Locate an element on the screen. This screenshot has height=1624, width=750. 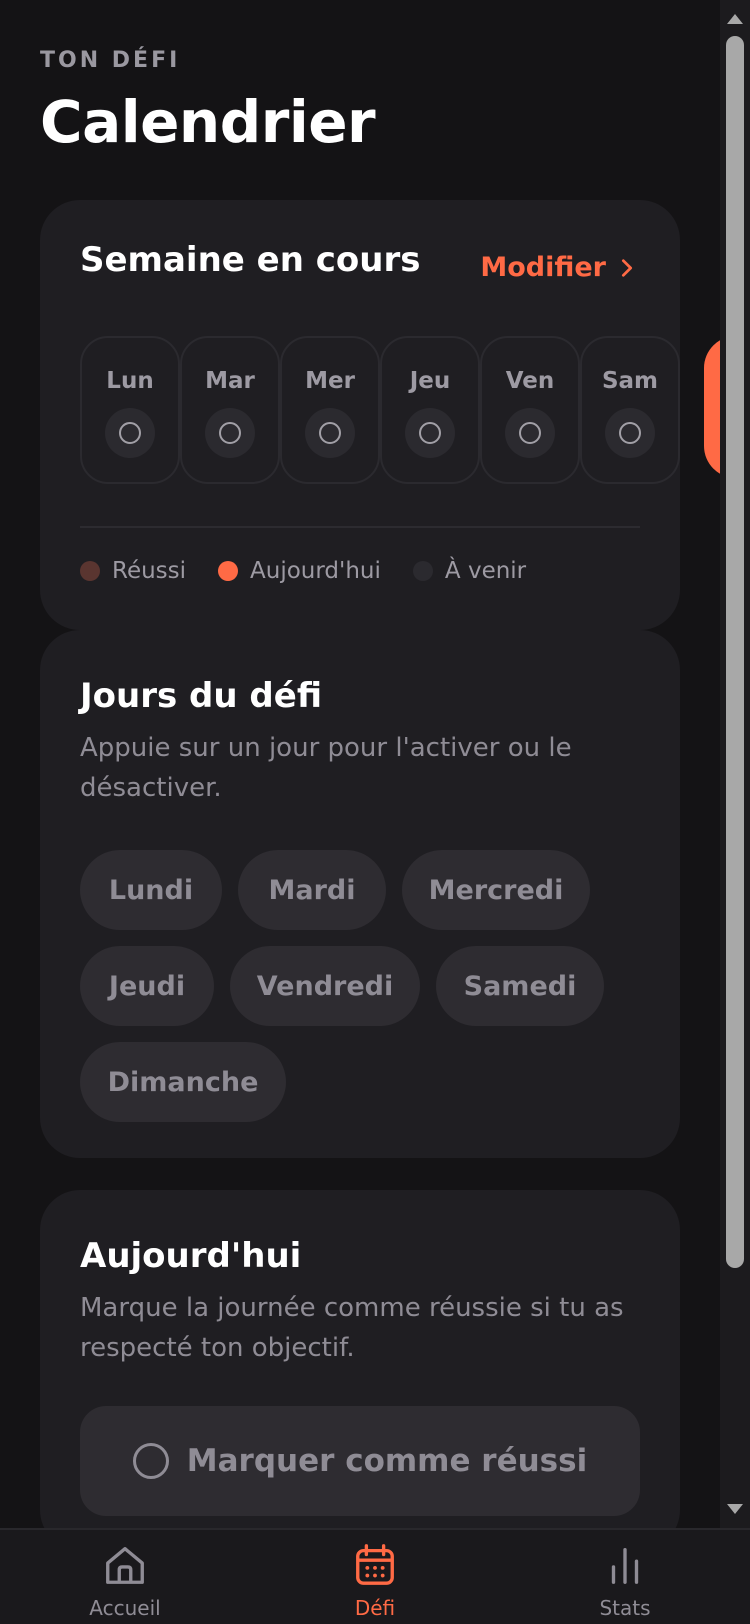
tab-label: Accueil is located at coordinates (125, 1608).